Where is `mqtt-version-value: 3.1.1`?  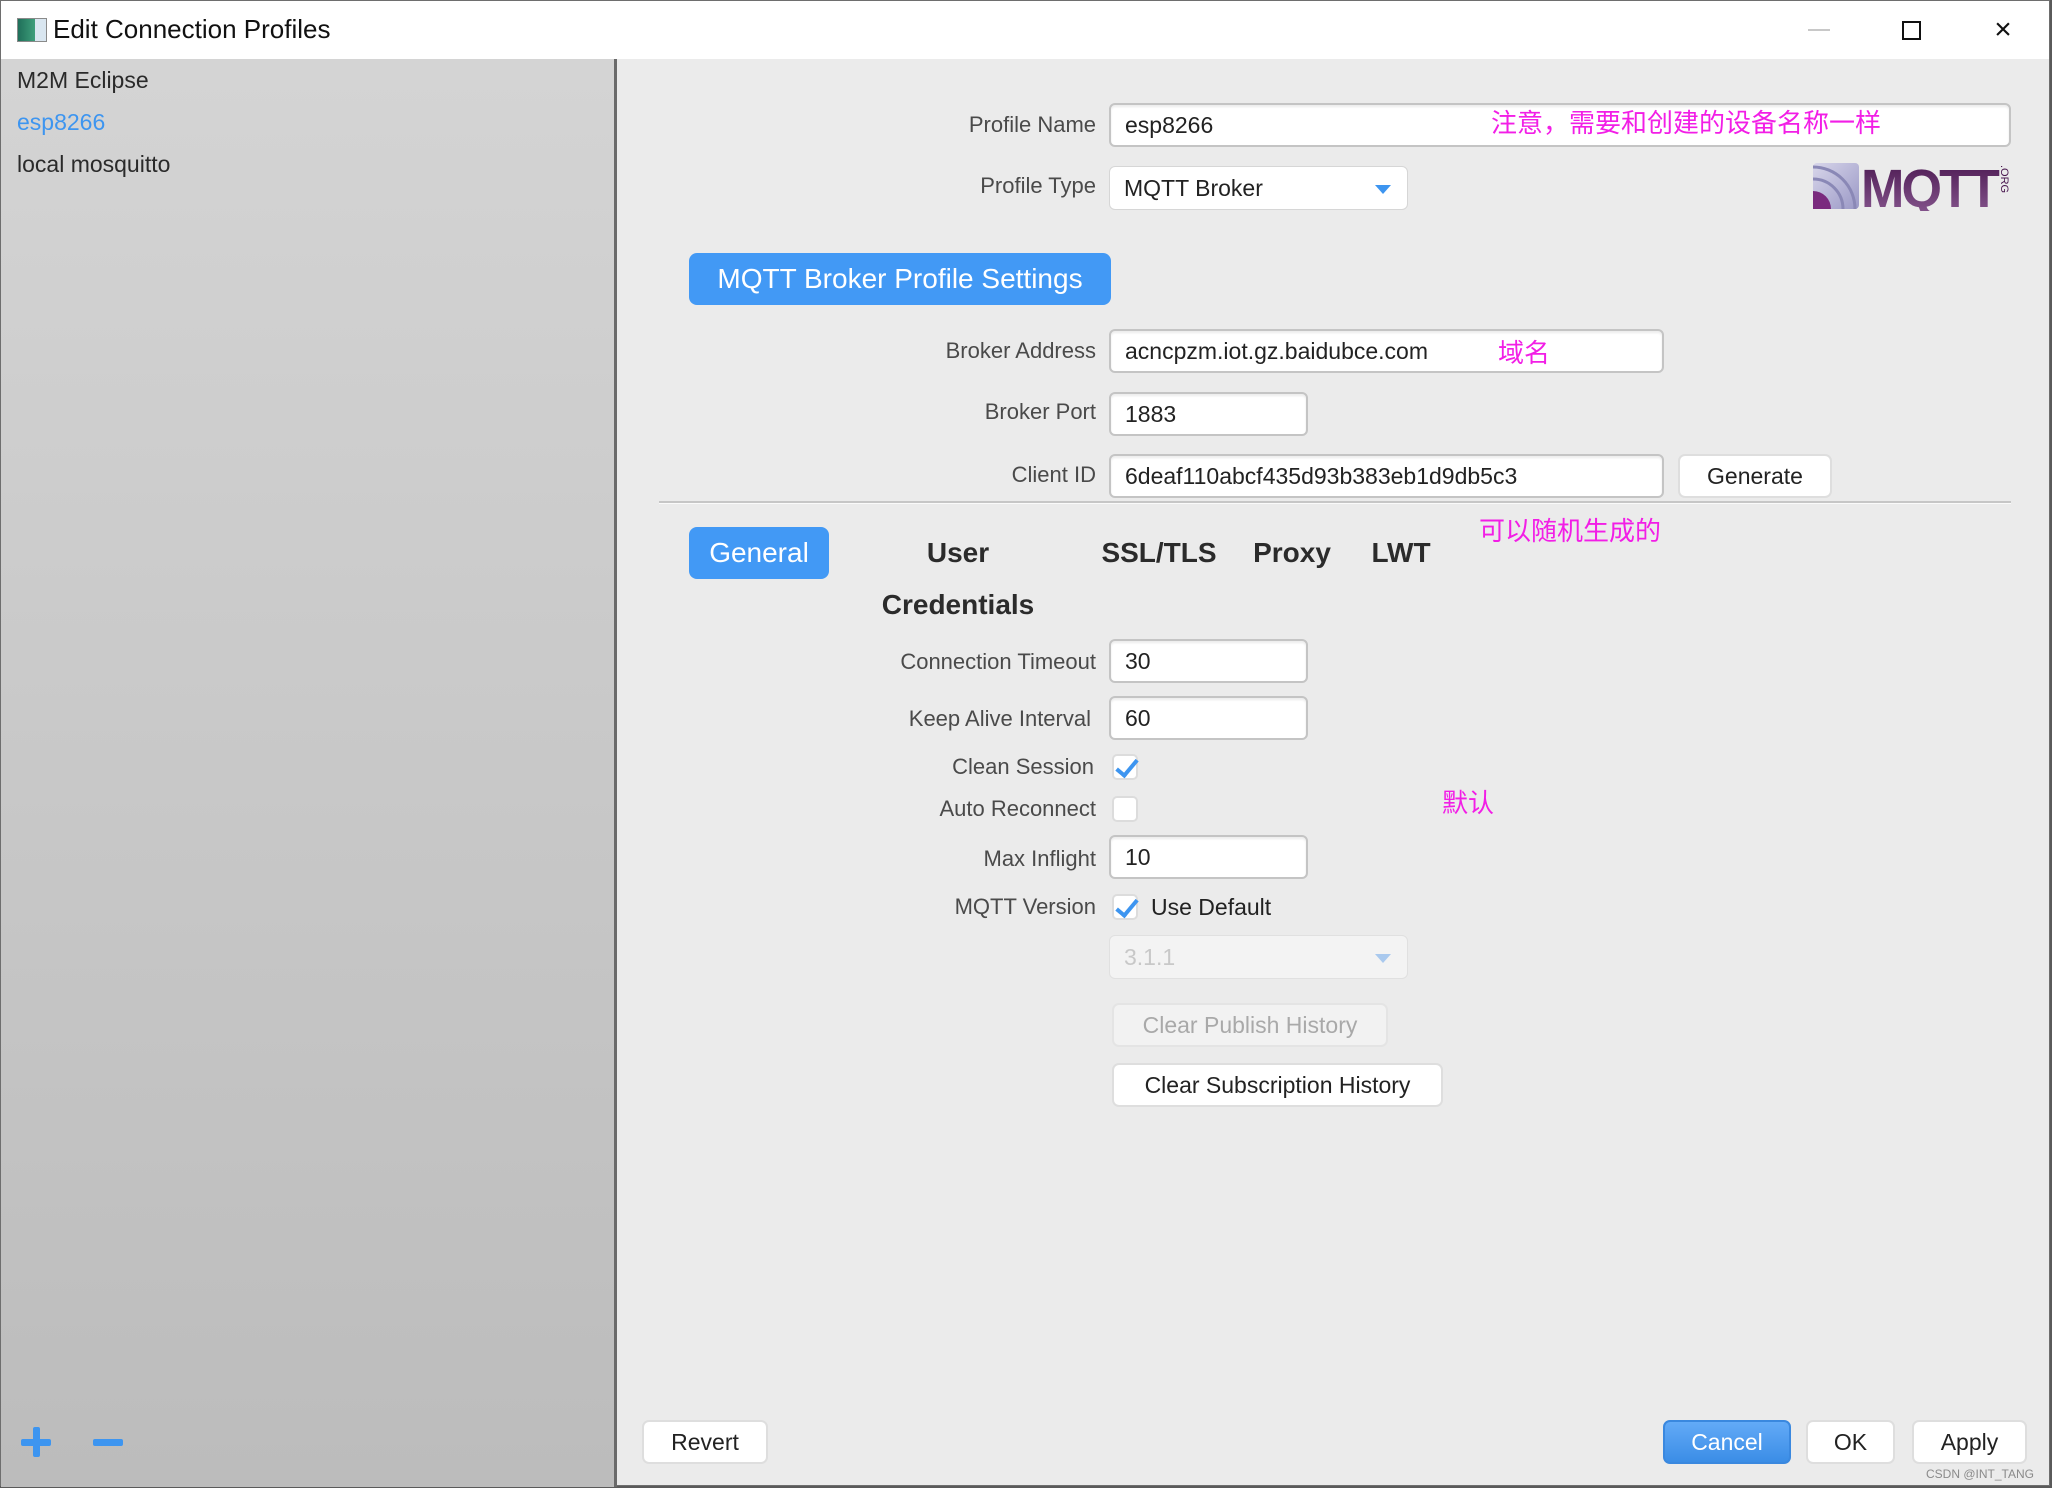
mqtt-version-value: 3.1.1 is located at coordinates (1150, 957).